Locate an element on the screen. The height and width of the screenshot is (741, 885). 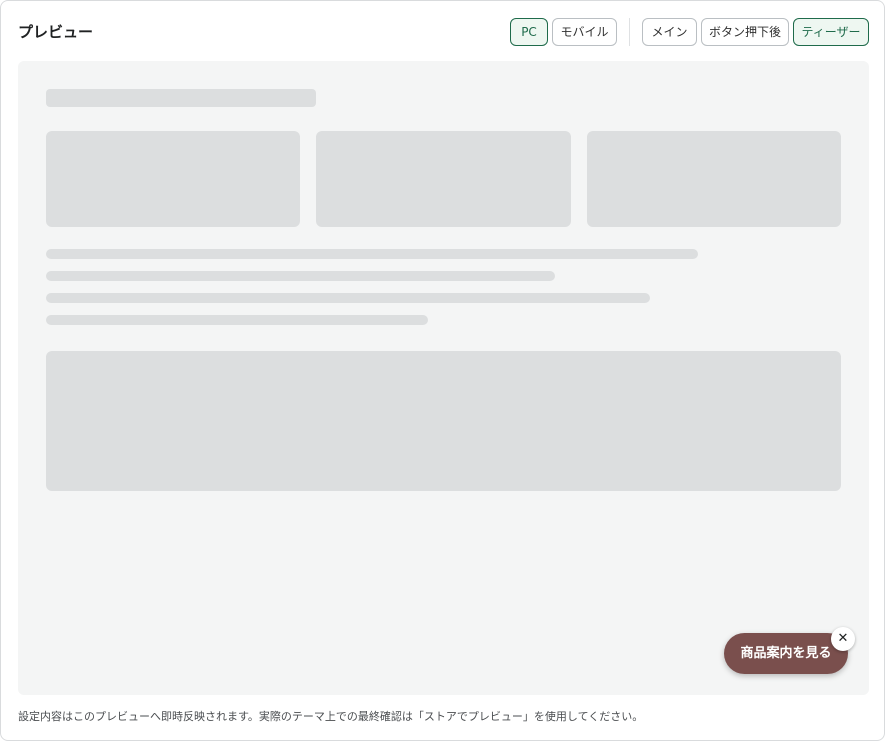
device-mobile-button: モバイル is located at coordinates (584, 32).